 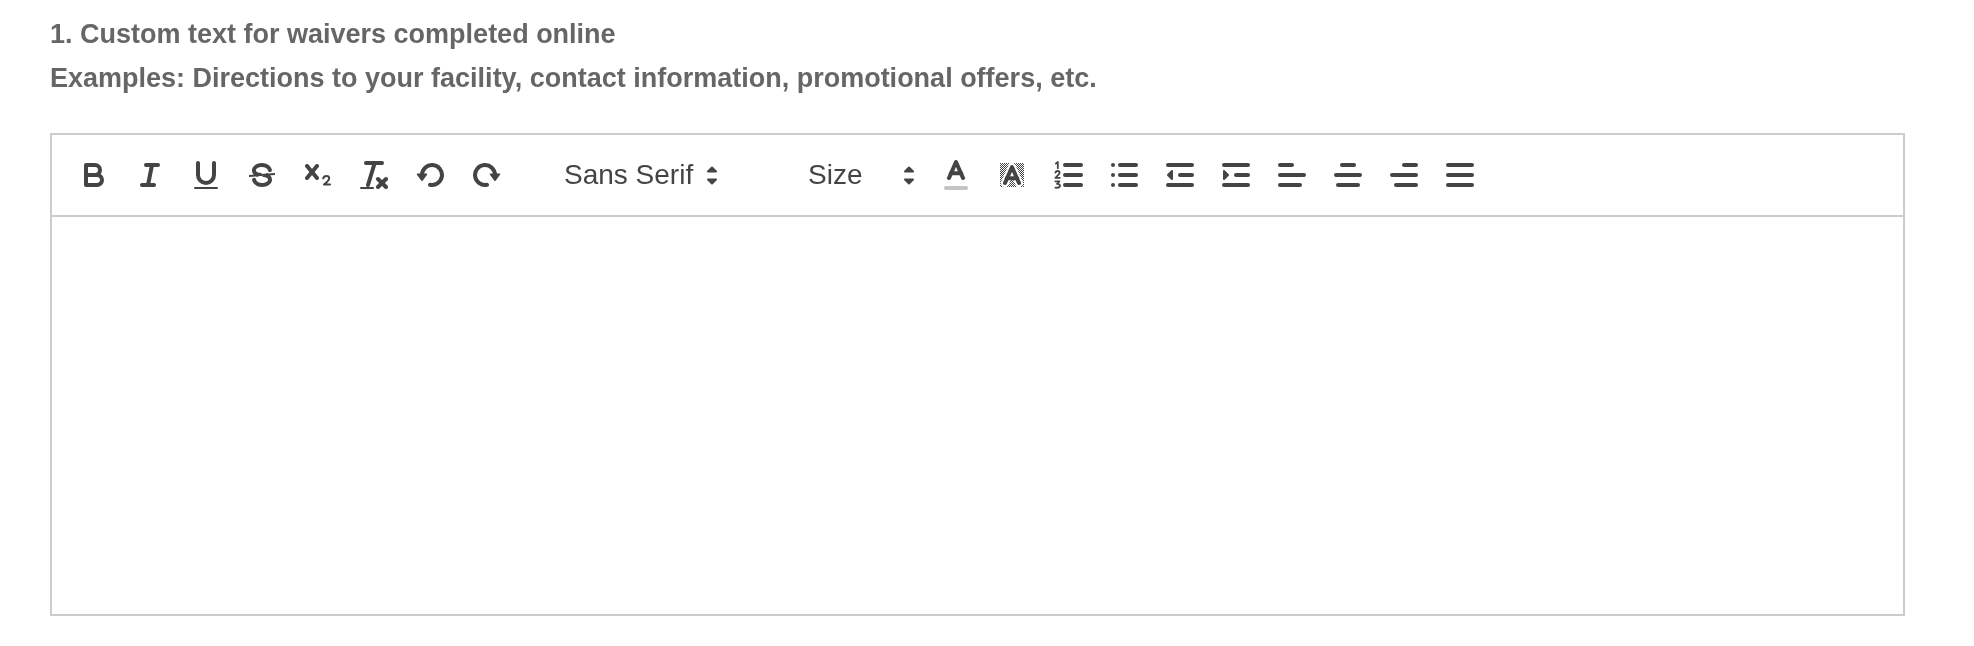 I want to click on undo-icon, so click(x=430, y=175).